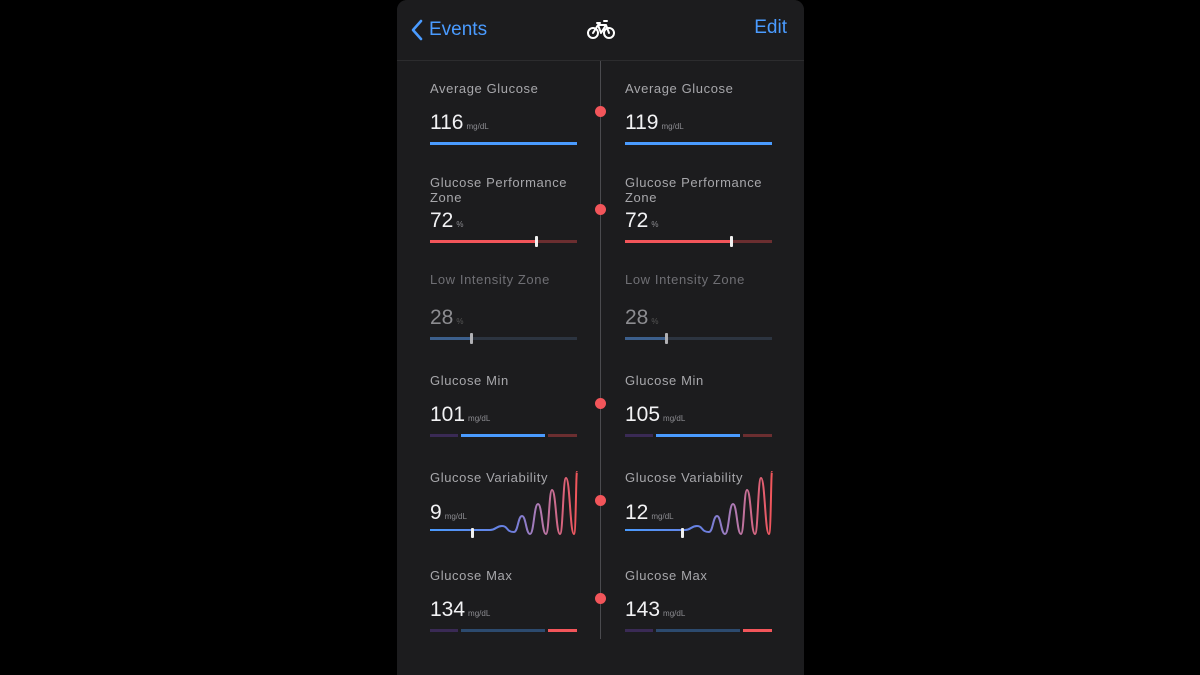 Image resolution: width=1200 pixels, height=675 pixels. I want to click on metric-value: 143 mg/dL, so click(655, 609).